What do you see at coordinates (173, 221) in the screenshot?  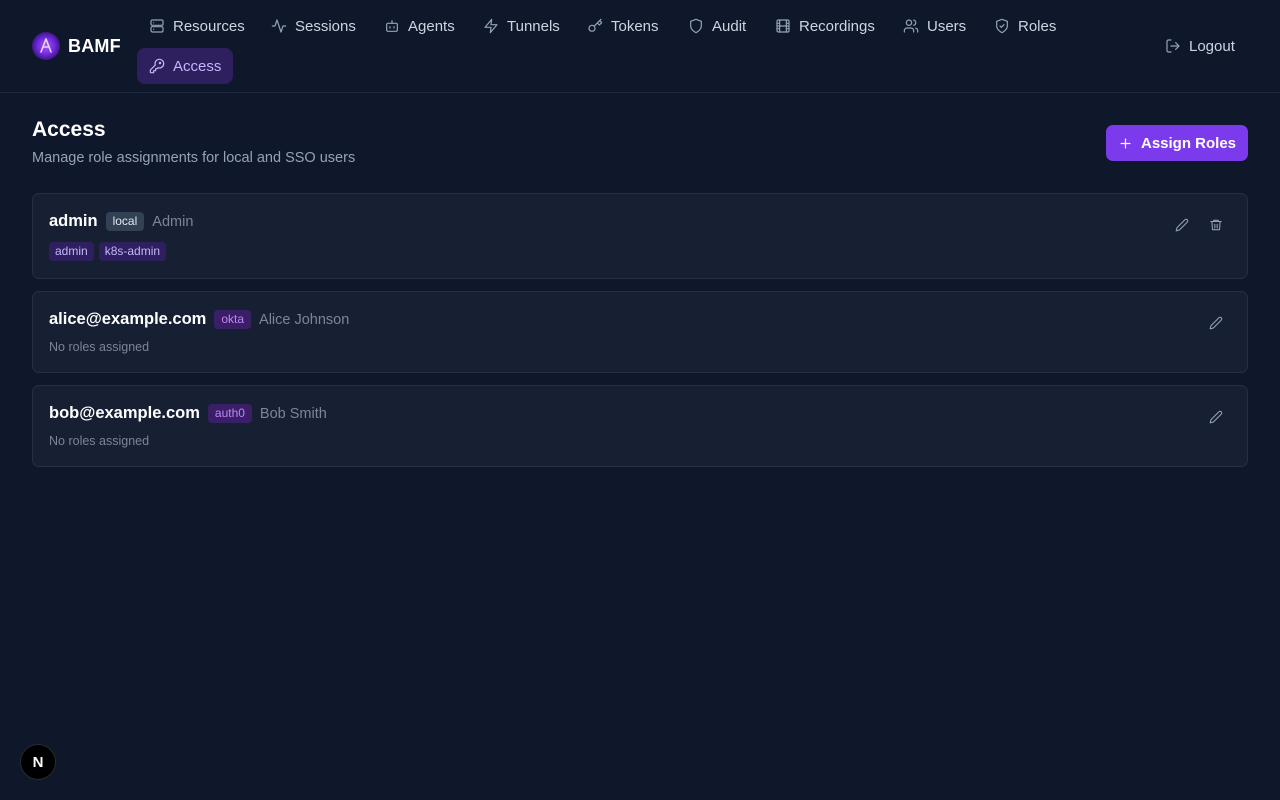 I see `display-name: Admin` at bounding box center [173, 221].